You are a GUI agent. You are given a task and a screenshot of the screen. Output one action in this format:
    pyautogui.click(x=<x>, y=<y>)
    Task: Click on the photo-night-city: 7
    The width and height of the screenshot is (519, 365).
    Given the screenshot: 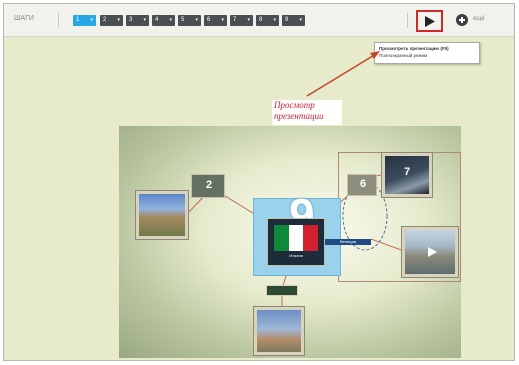 What is the action you would take?
    pyautogui.click(x=407, y=175)
    